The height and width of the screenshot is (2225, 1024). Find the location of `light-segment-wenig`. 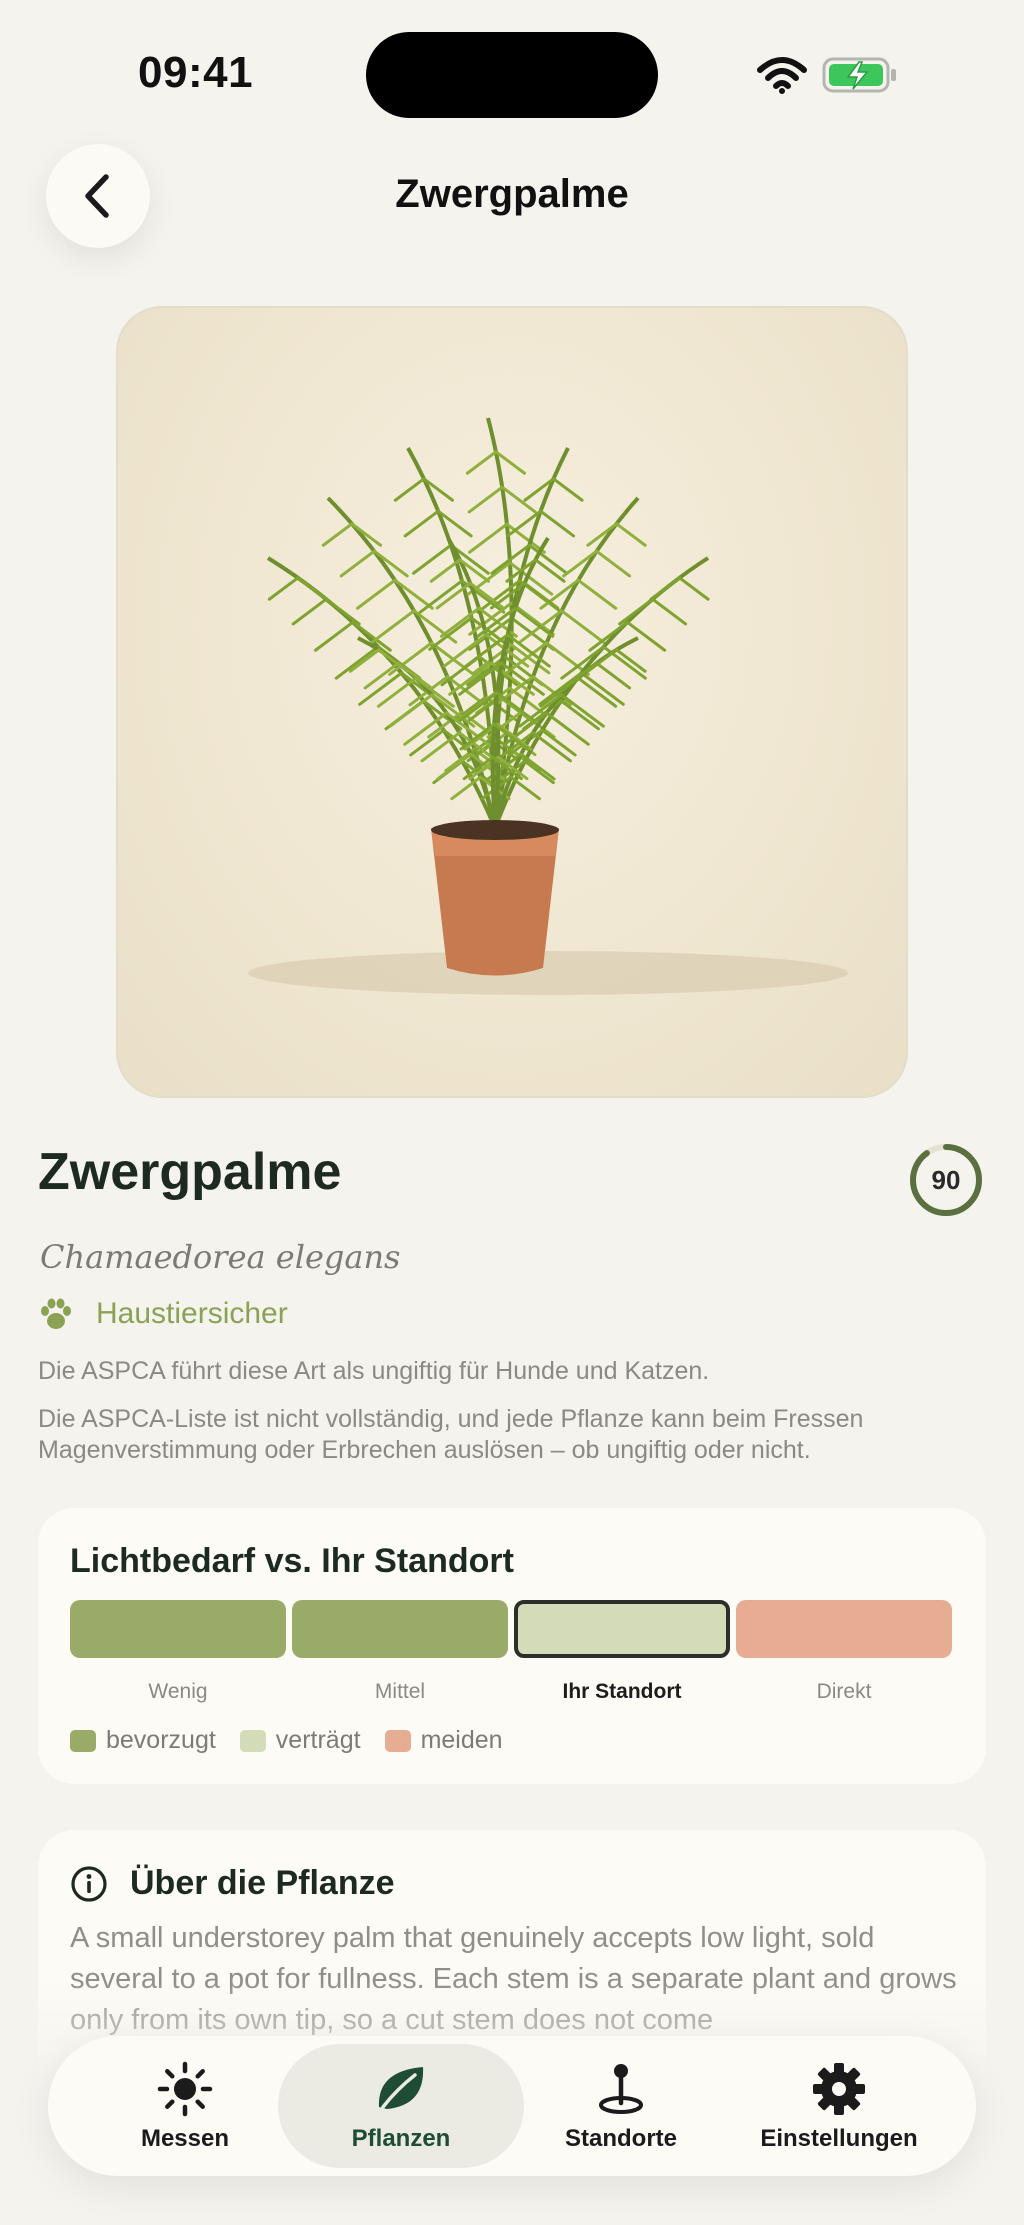

light-segment-wenig is located at coordinates (178, 1629).